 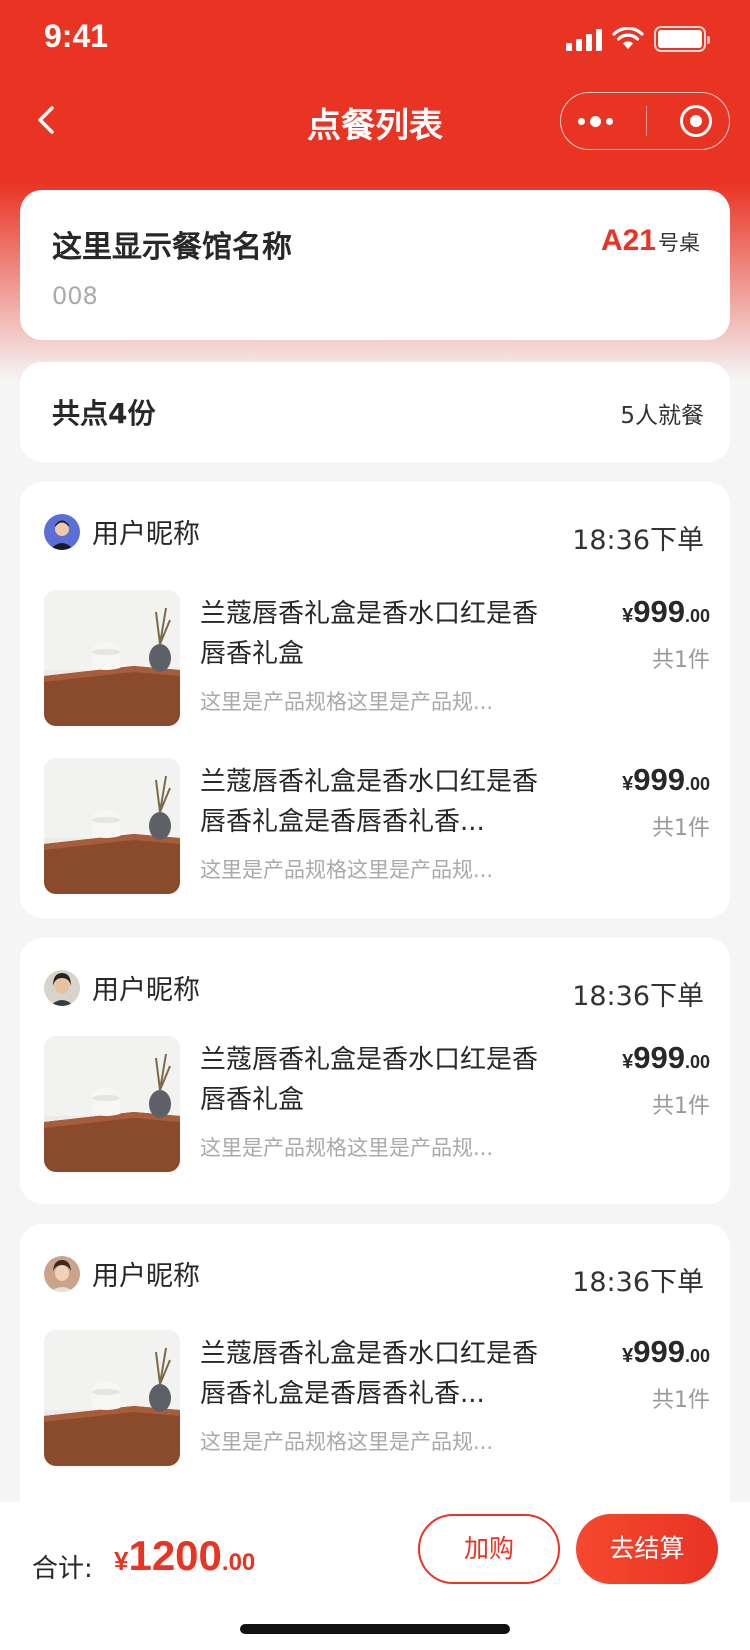 I want to click on wifi-icon, so click(x=628, y=38).